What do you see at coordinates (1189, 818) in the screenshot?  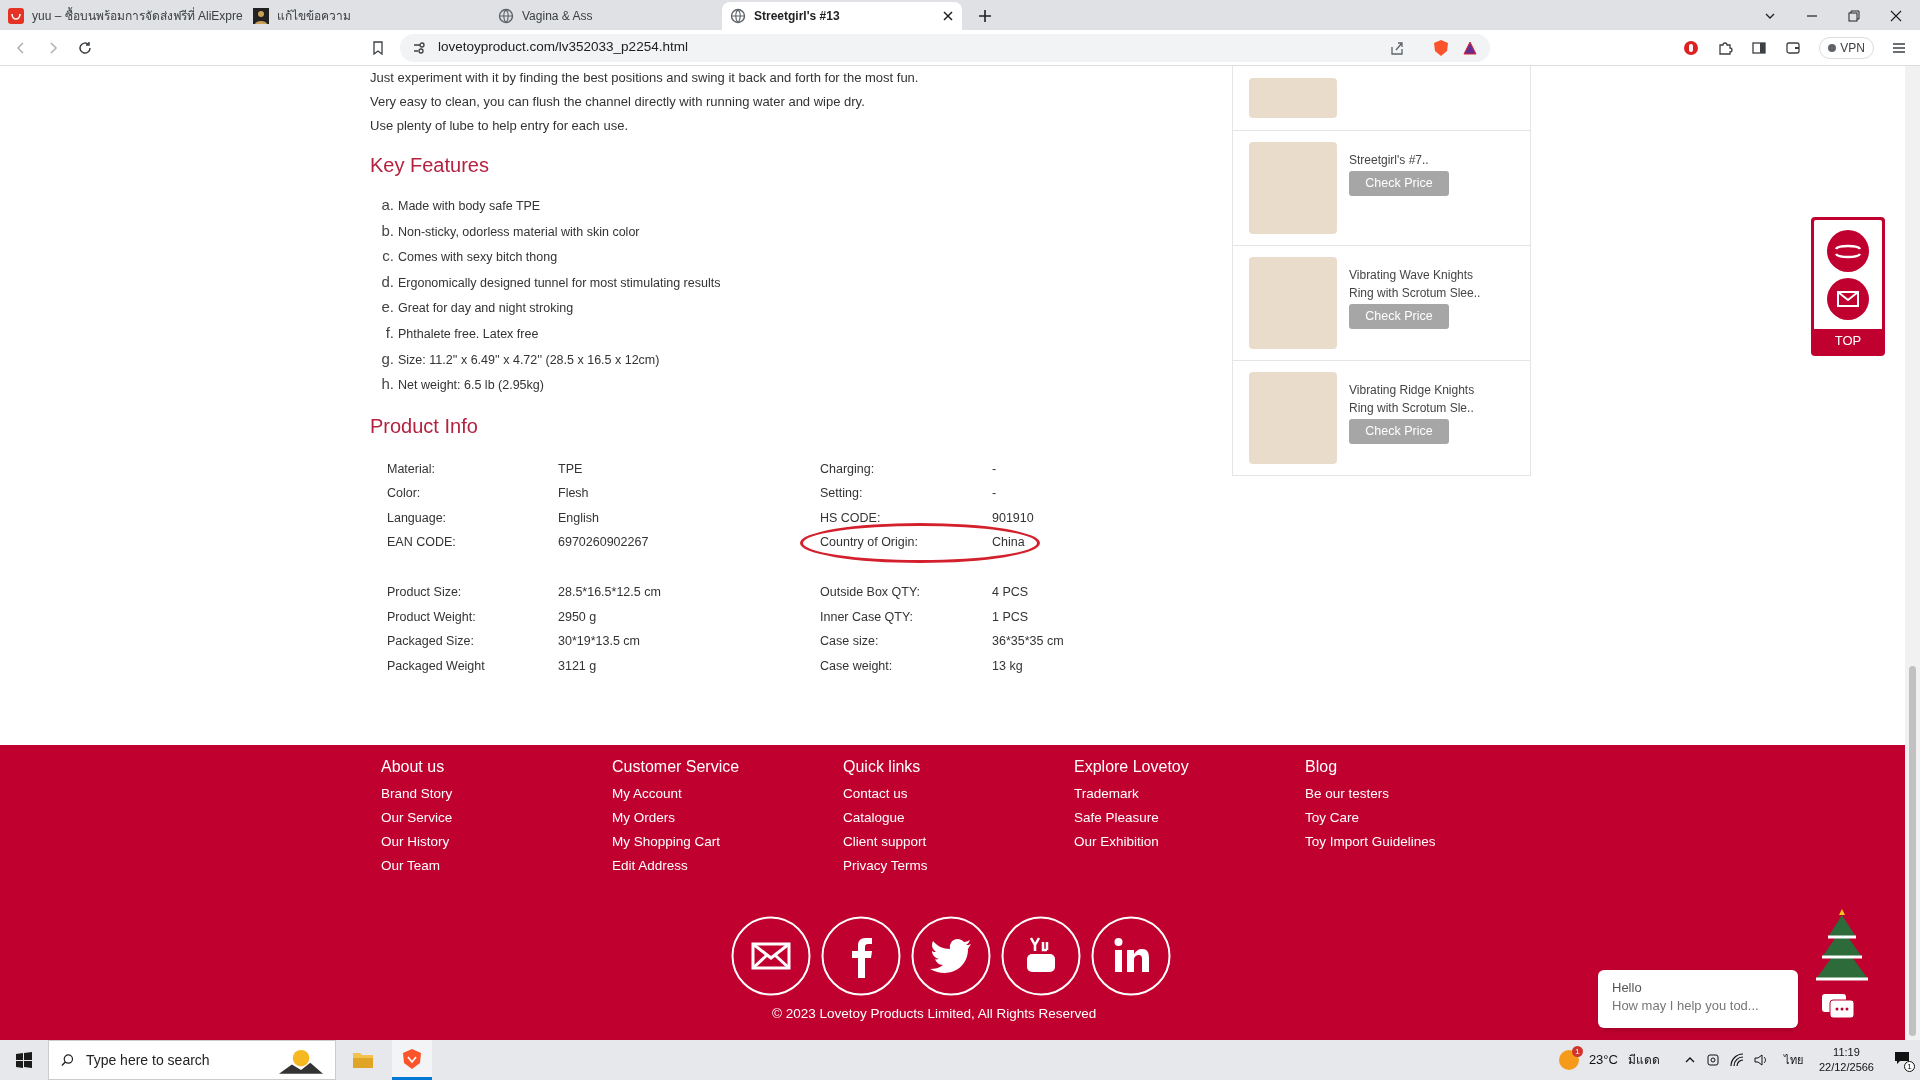 I see `footer-link: Safe Pleasure` at bounding box center [1189, 818].